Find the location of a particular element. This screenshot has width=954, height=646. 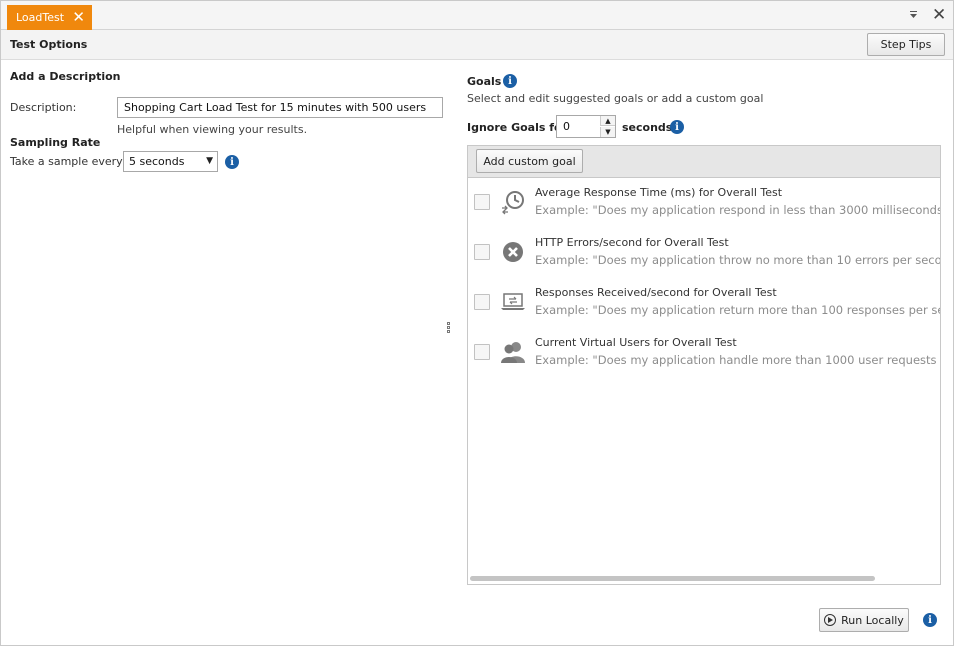

add-description-heading: Add a Description is located at coordinates (65, 76).